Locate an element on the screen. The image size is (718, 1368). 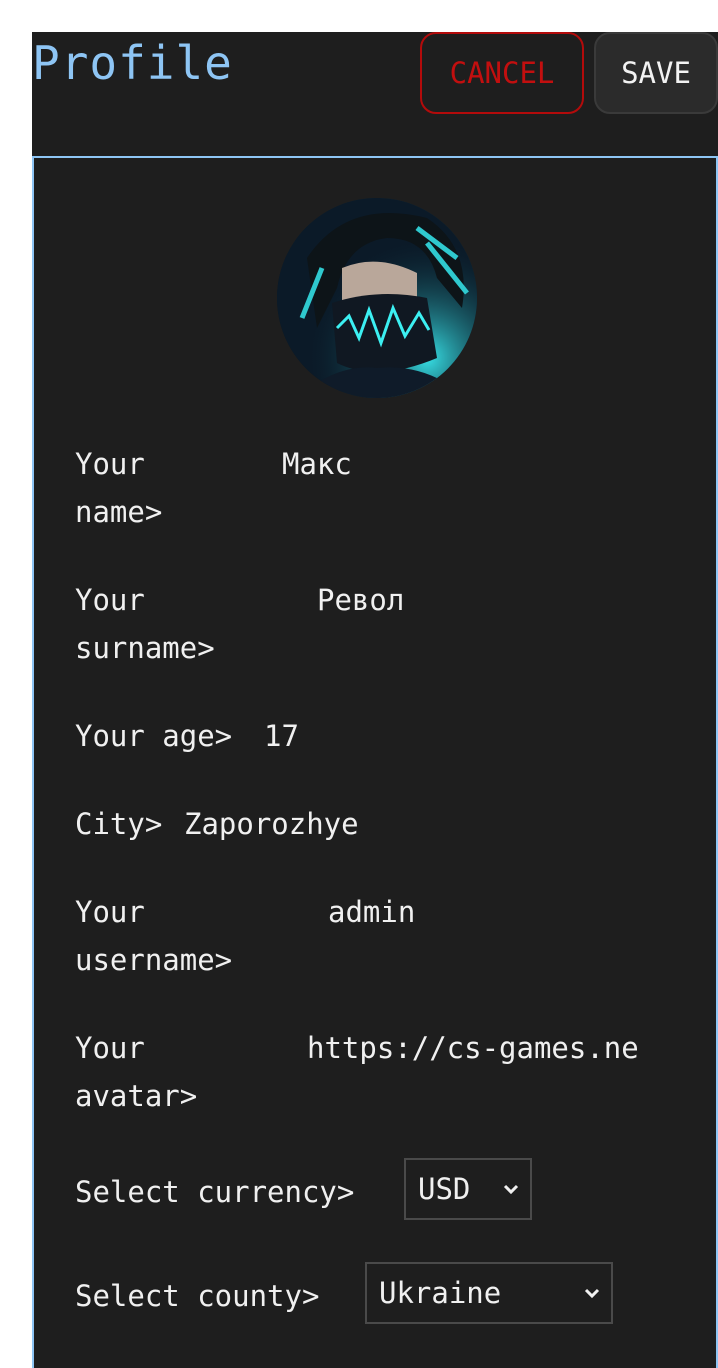
cancel-button: CANCEL is located at coordinates (502, 73).